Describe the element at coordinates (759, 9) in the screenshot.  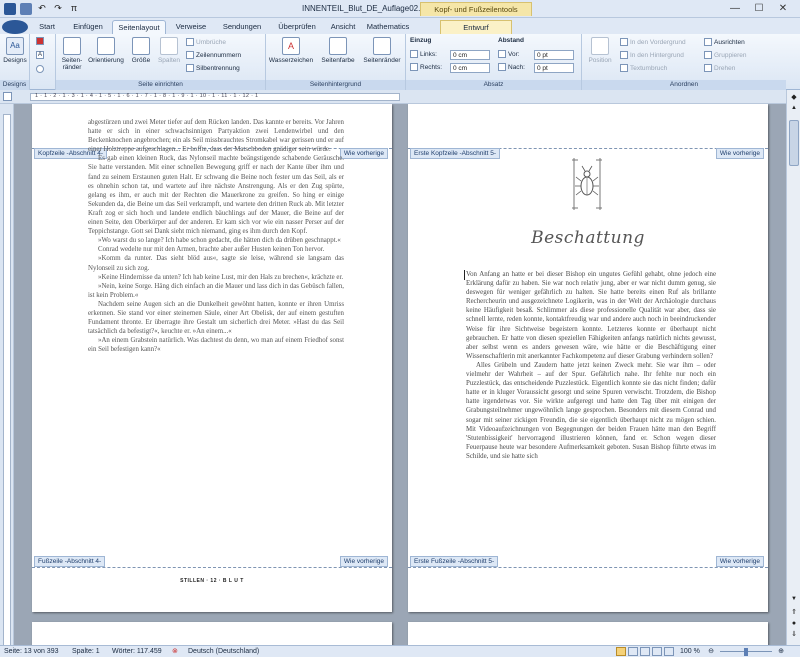
I see `maximize-button: ☐` at that location.